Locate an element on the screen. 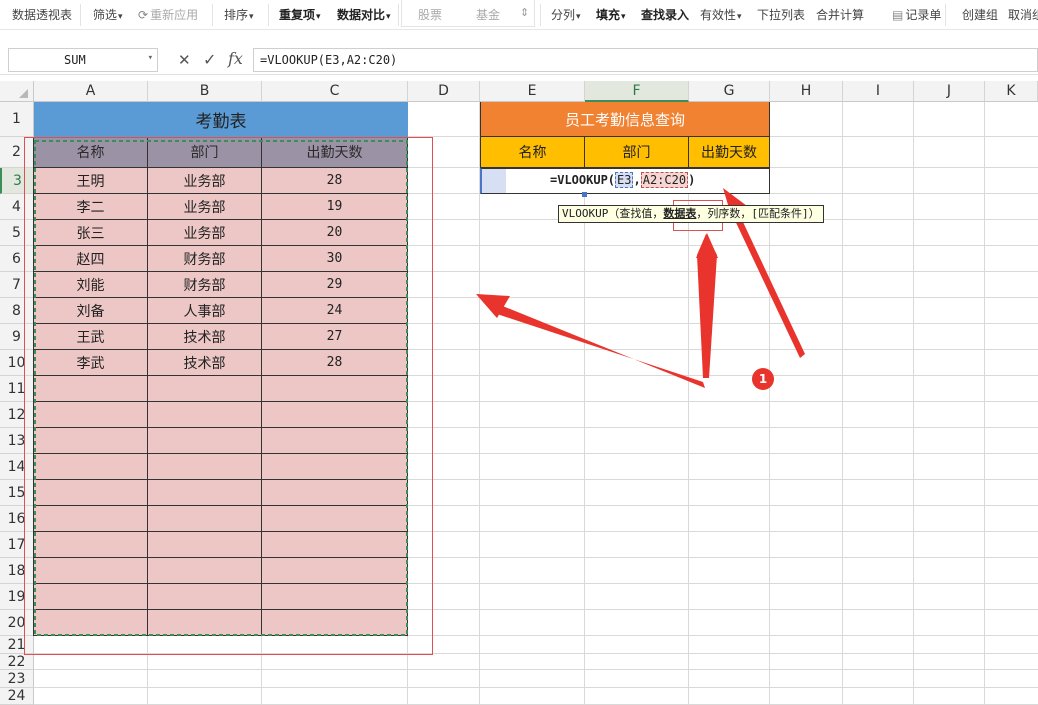 The width and height of the screenshot is (1038, 705). query-header-cell-text: 出勤天数 is located at coordinates (729, 153).